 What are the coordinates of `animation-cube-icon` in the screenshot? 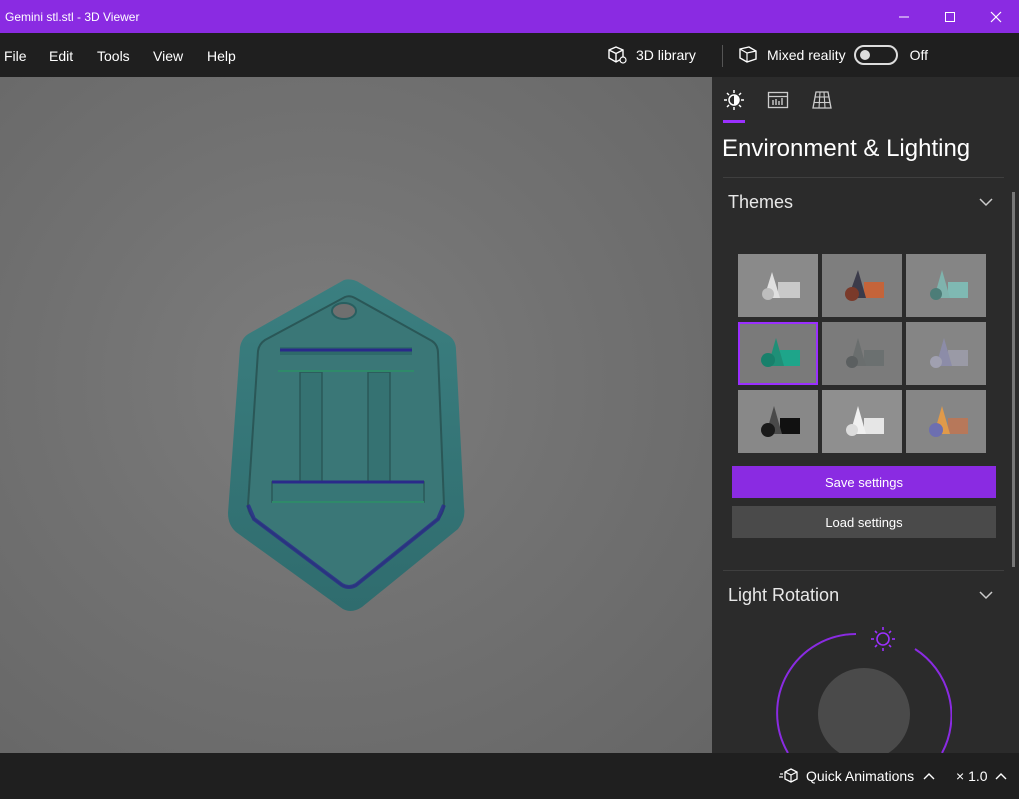 It's located at (788, 775).